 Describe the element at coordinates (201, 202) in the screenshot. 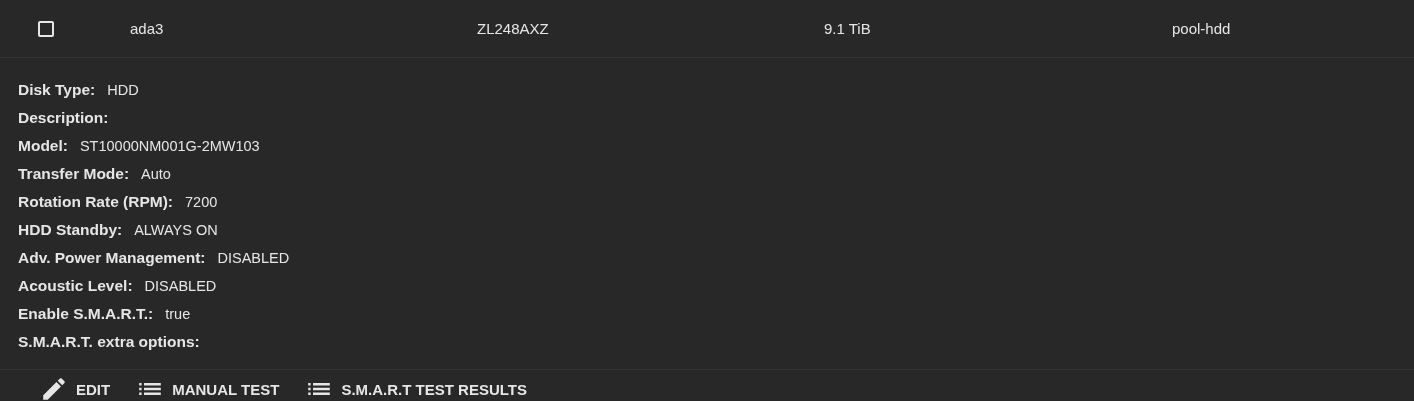

I see `field-value: 7200` at that location.